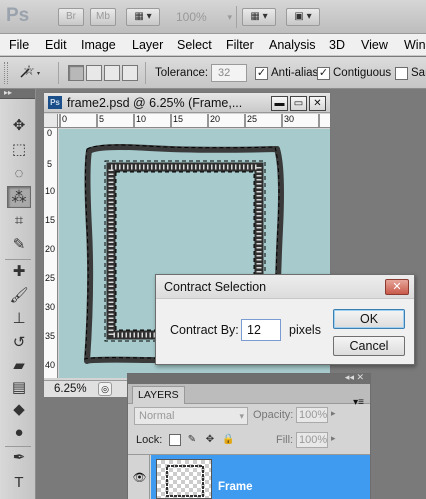  What do you see at coordinates (229, 73) in the screenshot?
I see `tolerance-input: 32` at bounding box center [229, 73].